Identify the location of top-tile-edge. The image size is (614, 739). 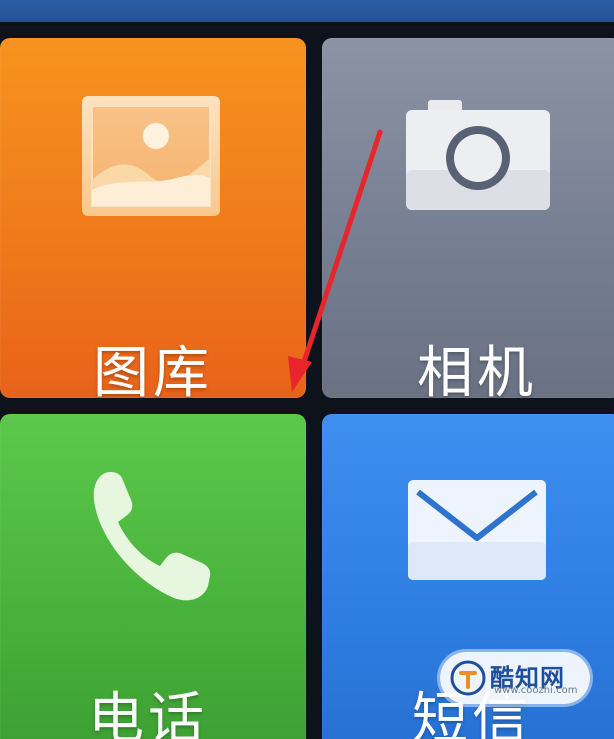
(307, 12).